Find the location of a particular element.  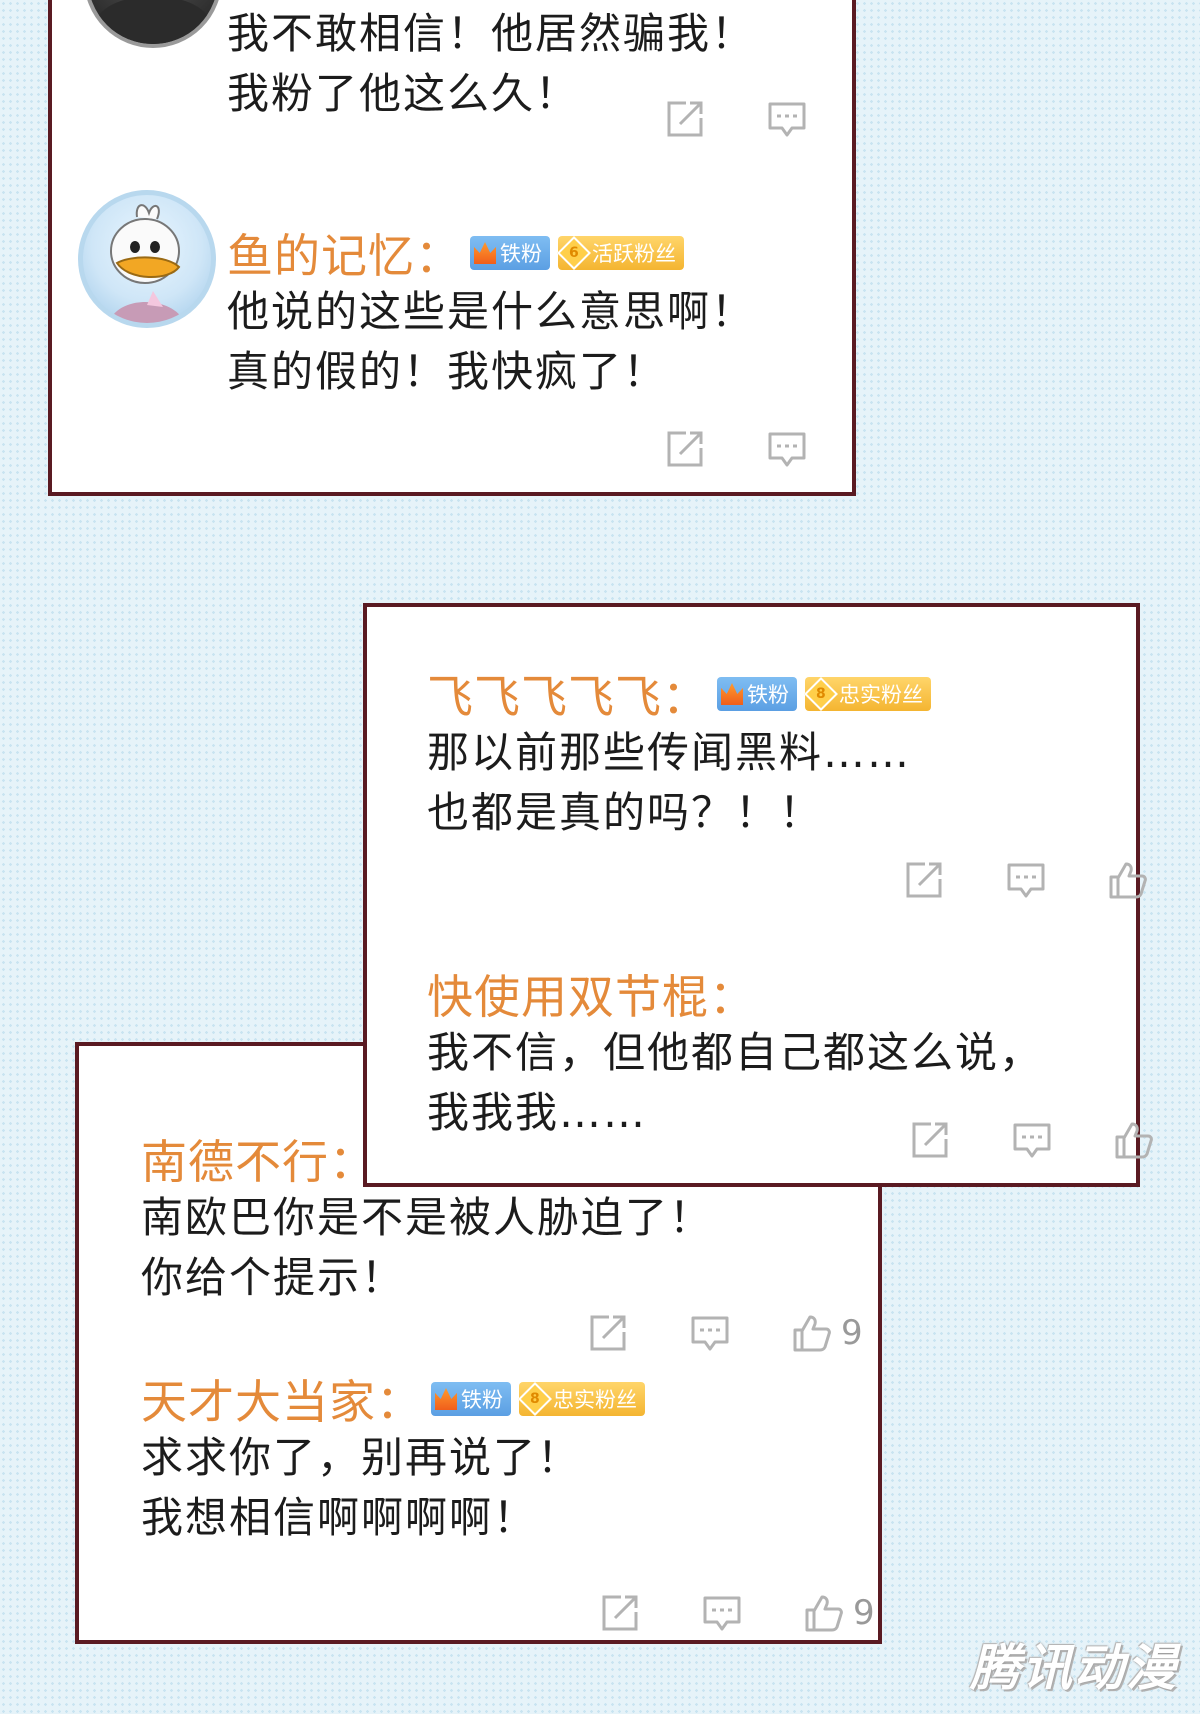

comment-text-line: 你给个提示！ is located at coordinates (273, 1277).